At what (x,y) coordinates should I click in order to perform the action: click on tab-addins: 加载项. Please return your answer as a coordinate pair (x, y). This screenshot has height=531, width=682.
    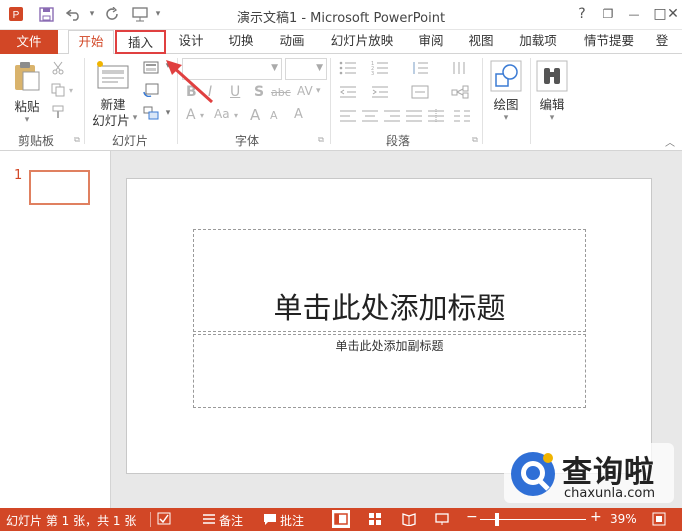
    Looking at the image, I should click on (538, 42).